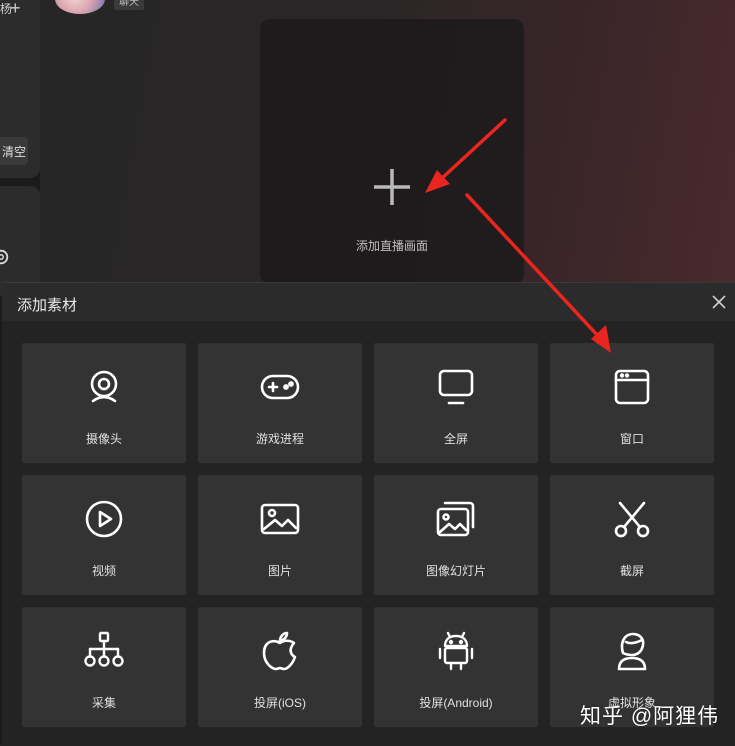  What do you see at coordinates (279, 651) in the screenshot?
I see `apple-icon` at bounding box center [279, 651].